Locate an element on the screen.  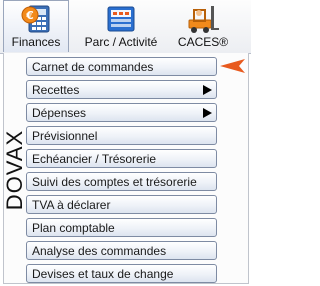
menu-item-tva-a-declarer: TVA à déclarer is located at coordinates (121, 204).